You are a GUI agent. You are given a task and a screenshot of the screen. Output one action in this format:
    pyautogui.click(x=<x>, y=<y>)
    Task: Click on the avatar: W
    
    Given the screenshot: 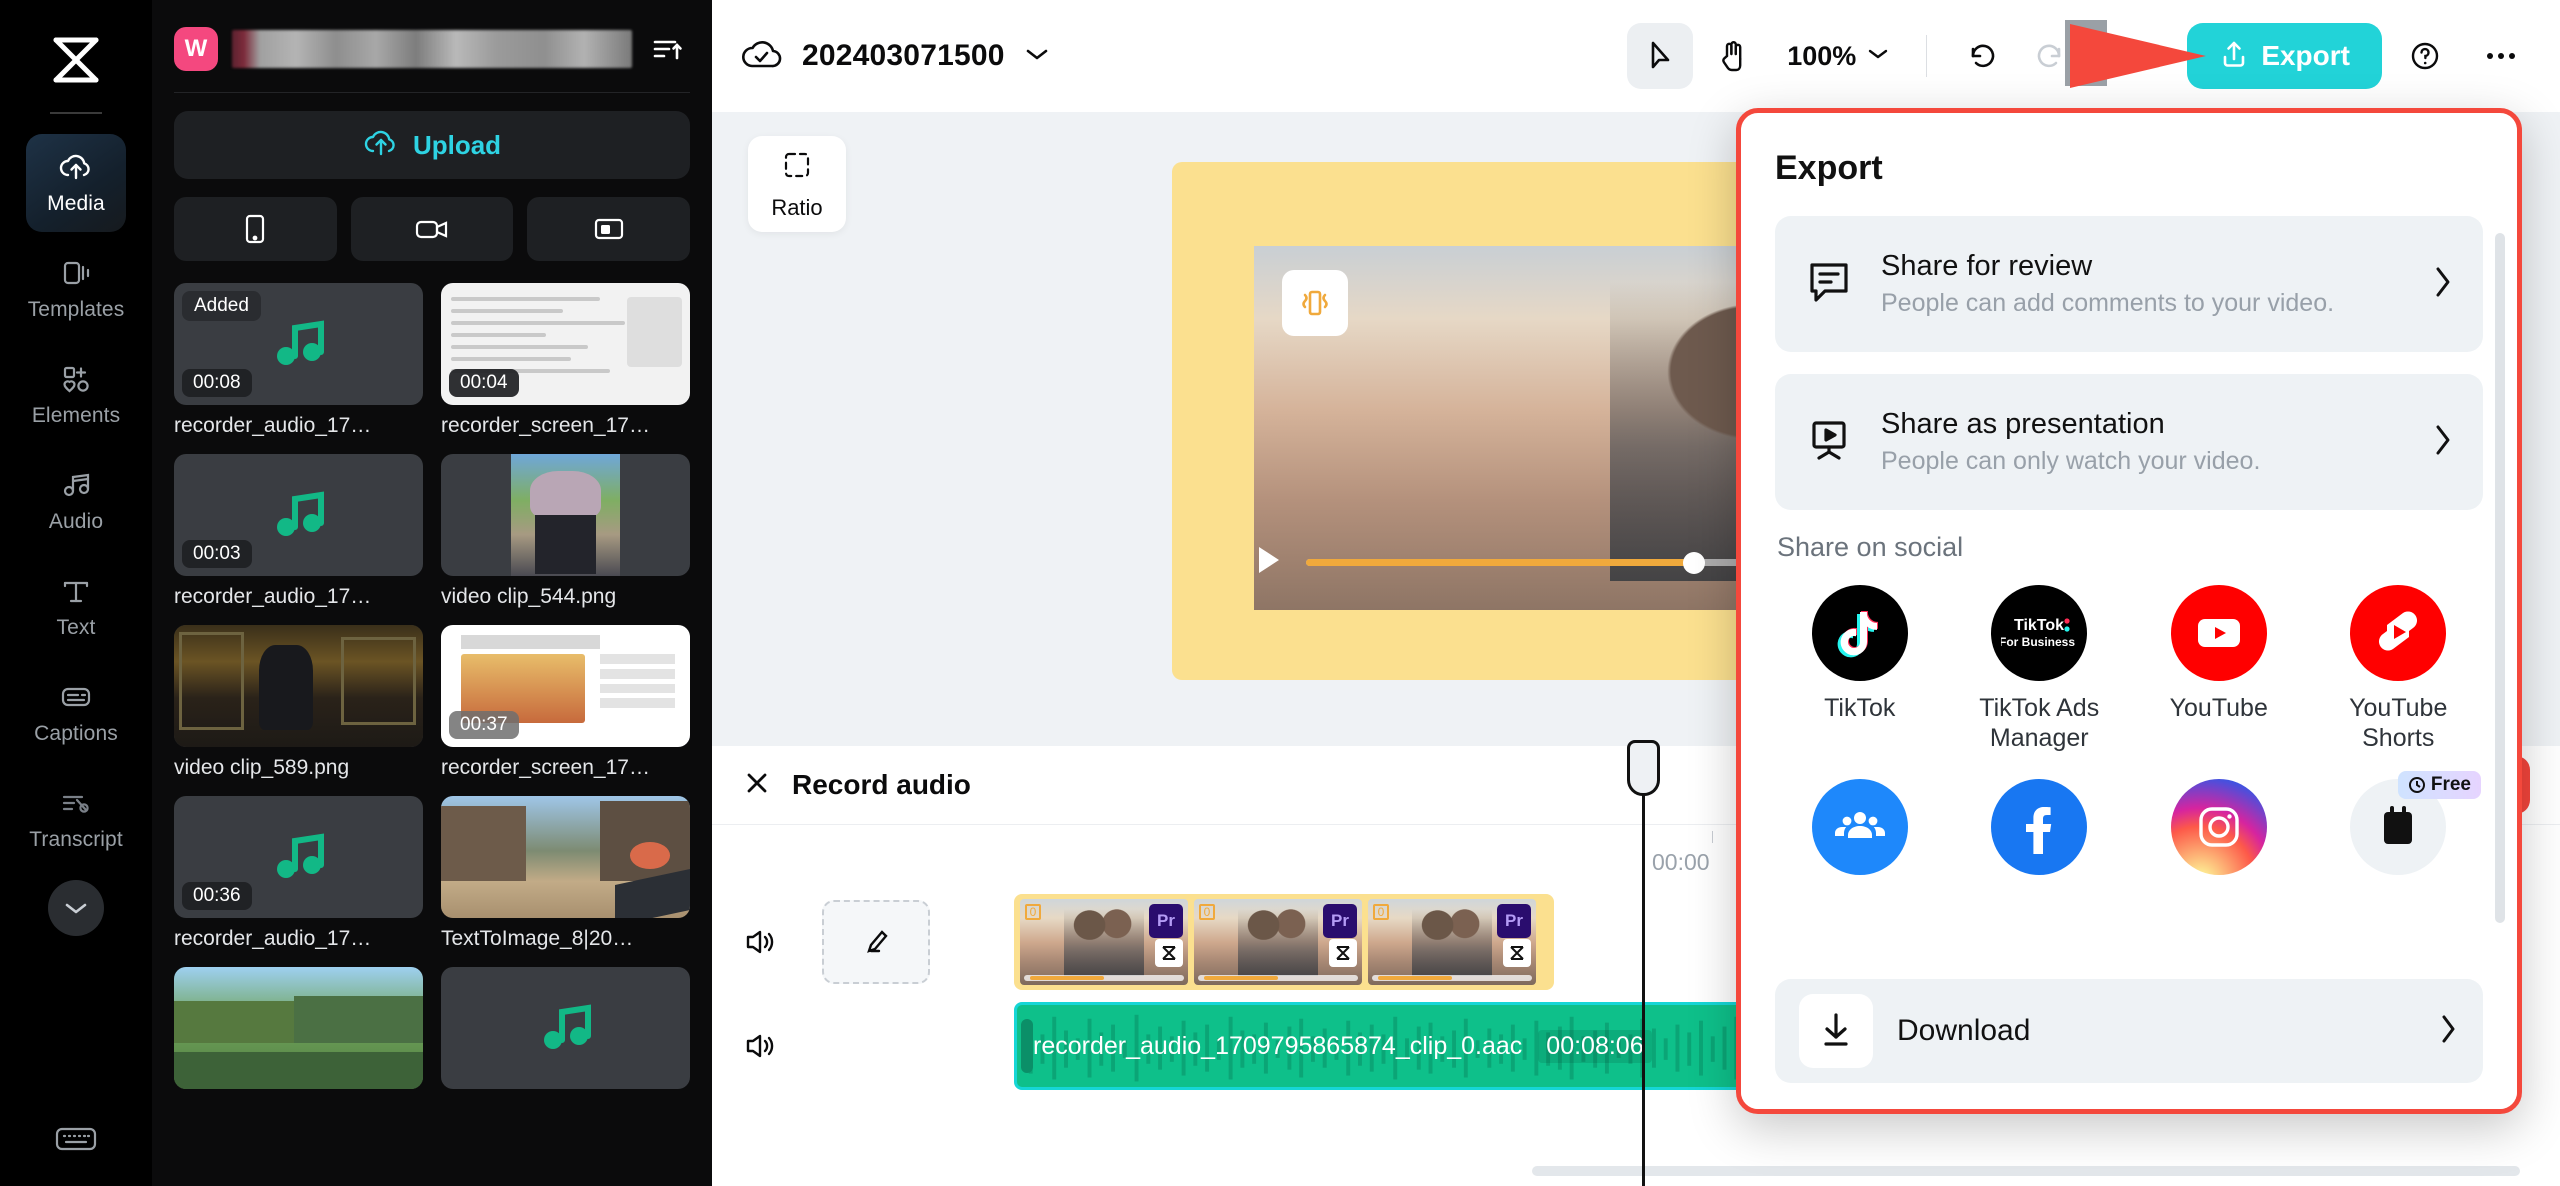 What is the action you would take?
    pyautogui.click(x=196, y=49)
    